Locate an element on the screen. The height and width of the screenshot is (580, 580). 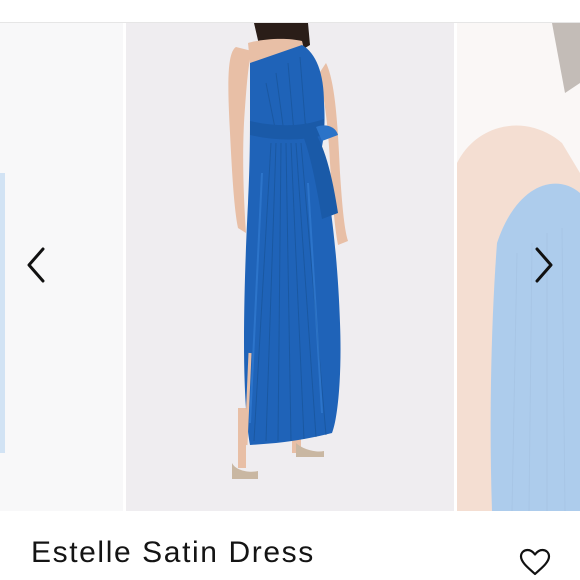
chevron-left-icon is located at coordinates (36, 265).